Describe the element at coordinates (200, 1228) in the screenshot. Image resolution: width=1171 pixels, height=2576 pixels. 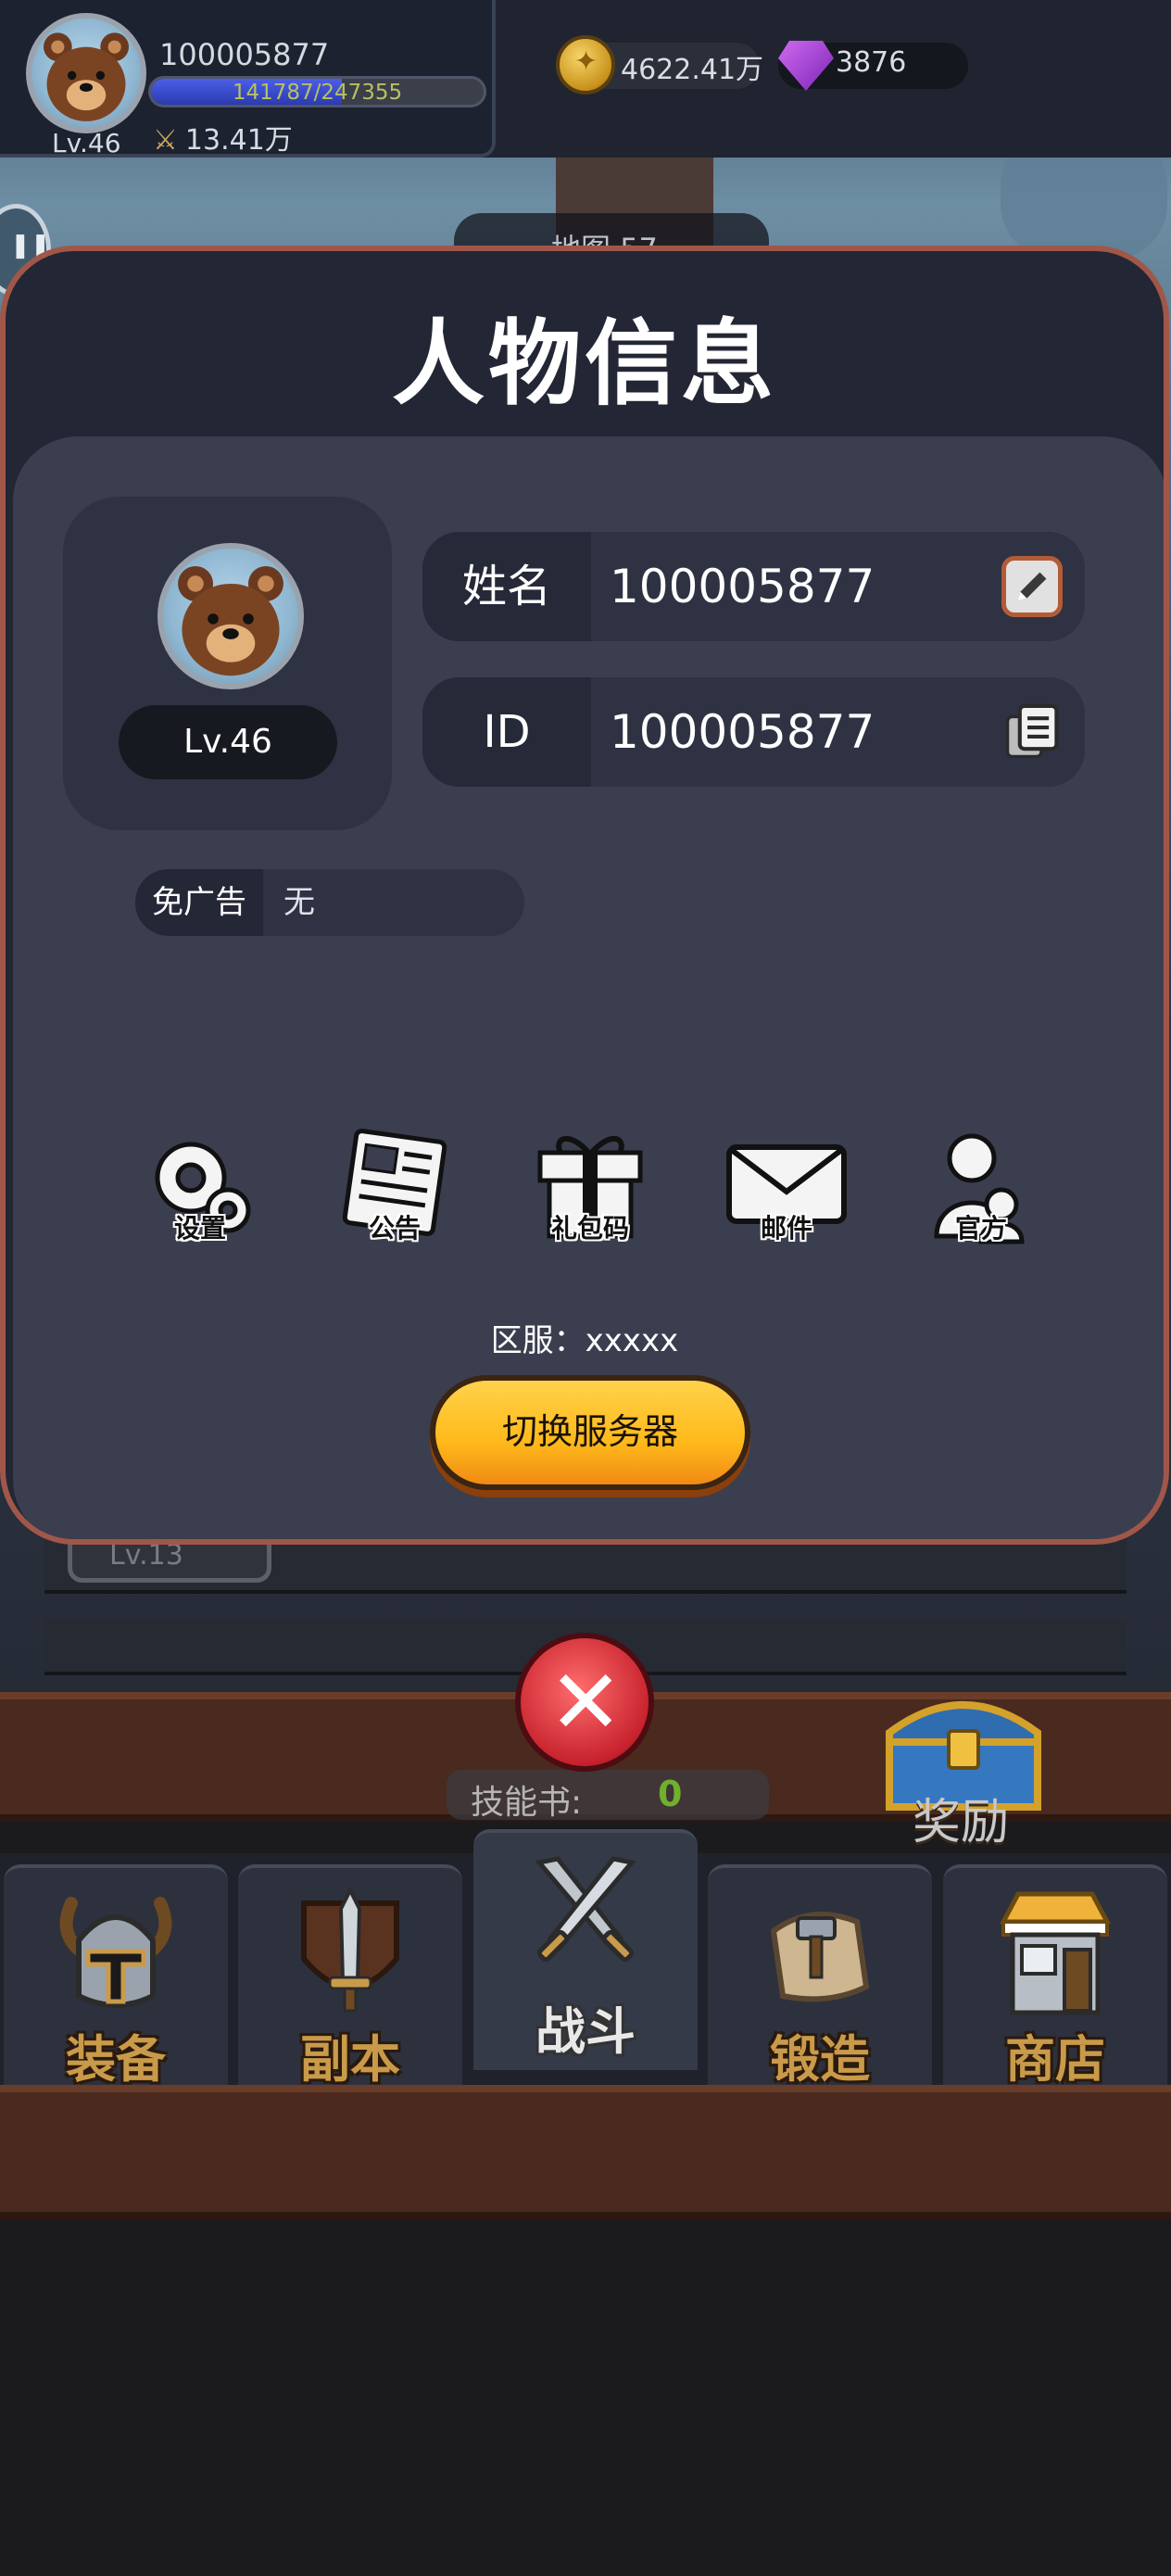
I see `settings-label: 设置` at that location.